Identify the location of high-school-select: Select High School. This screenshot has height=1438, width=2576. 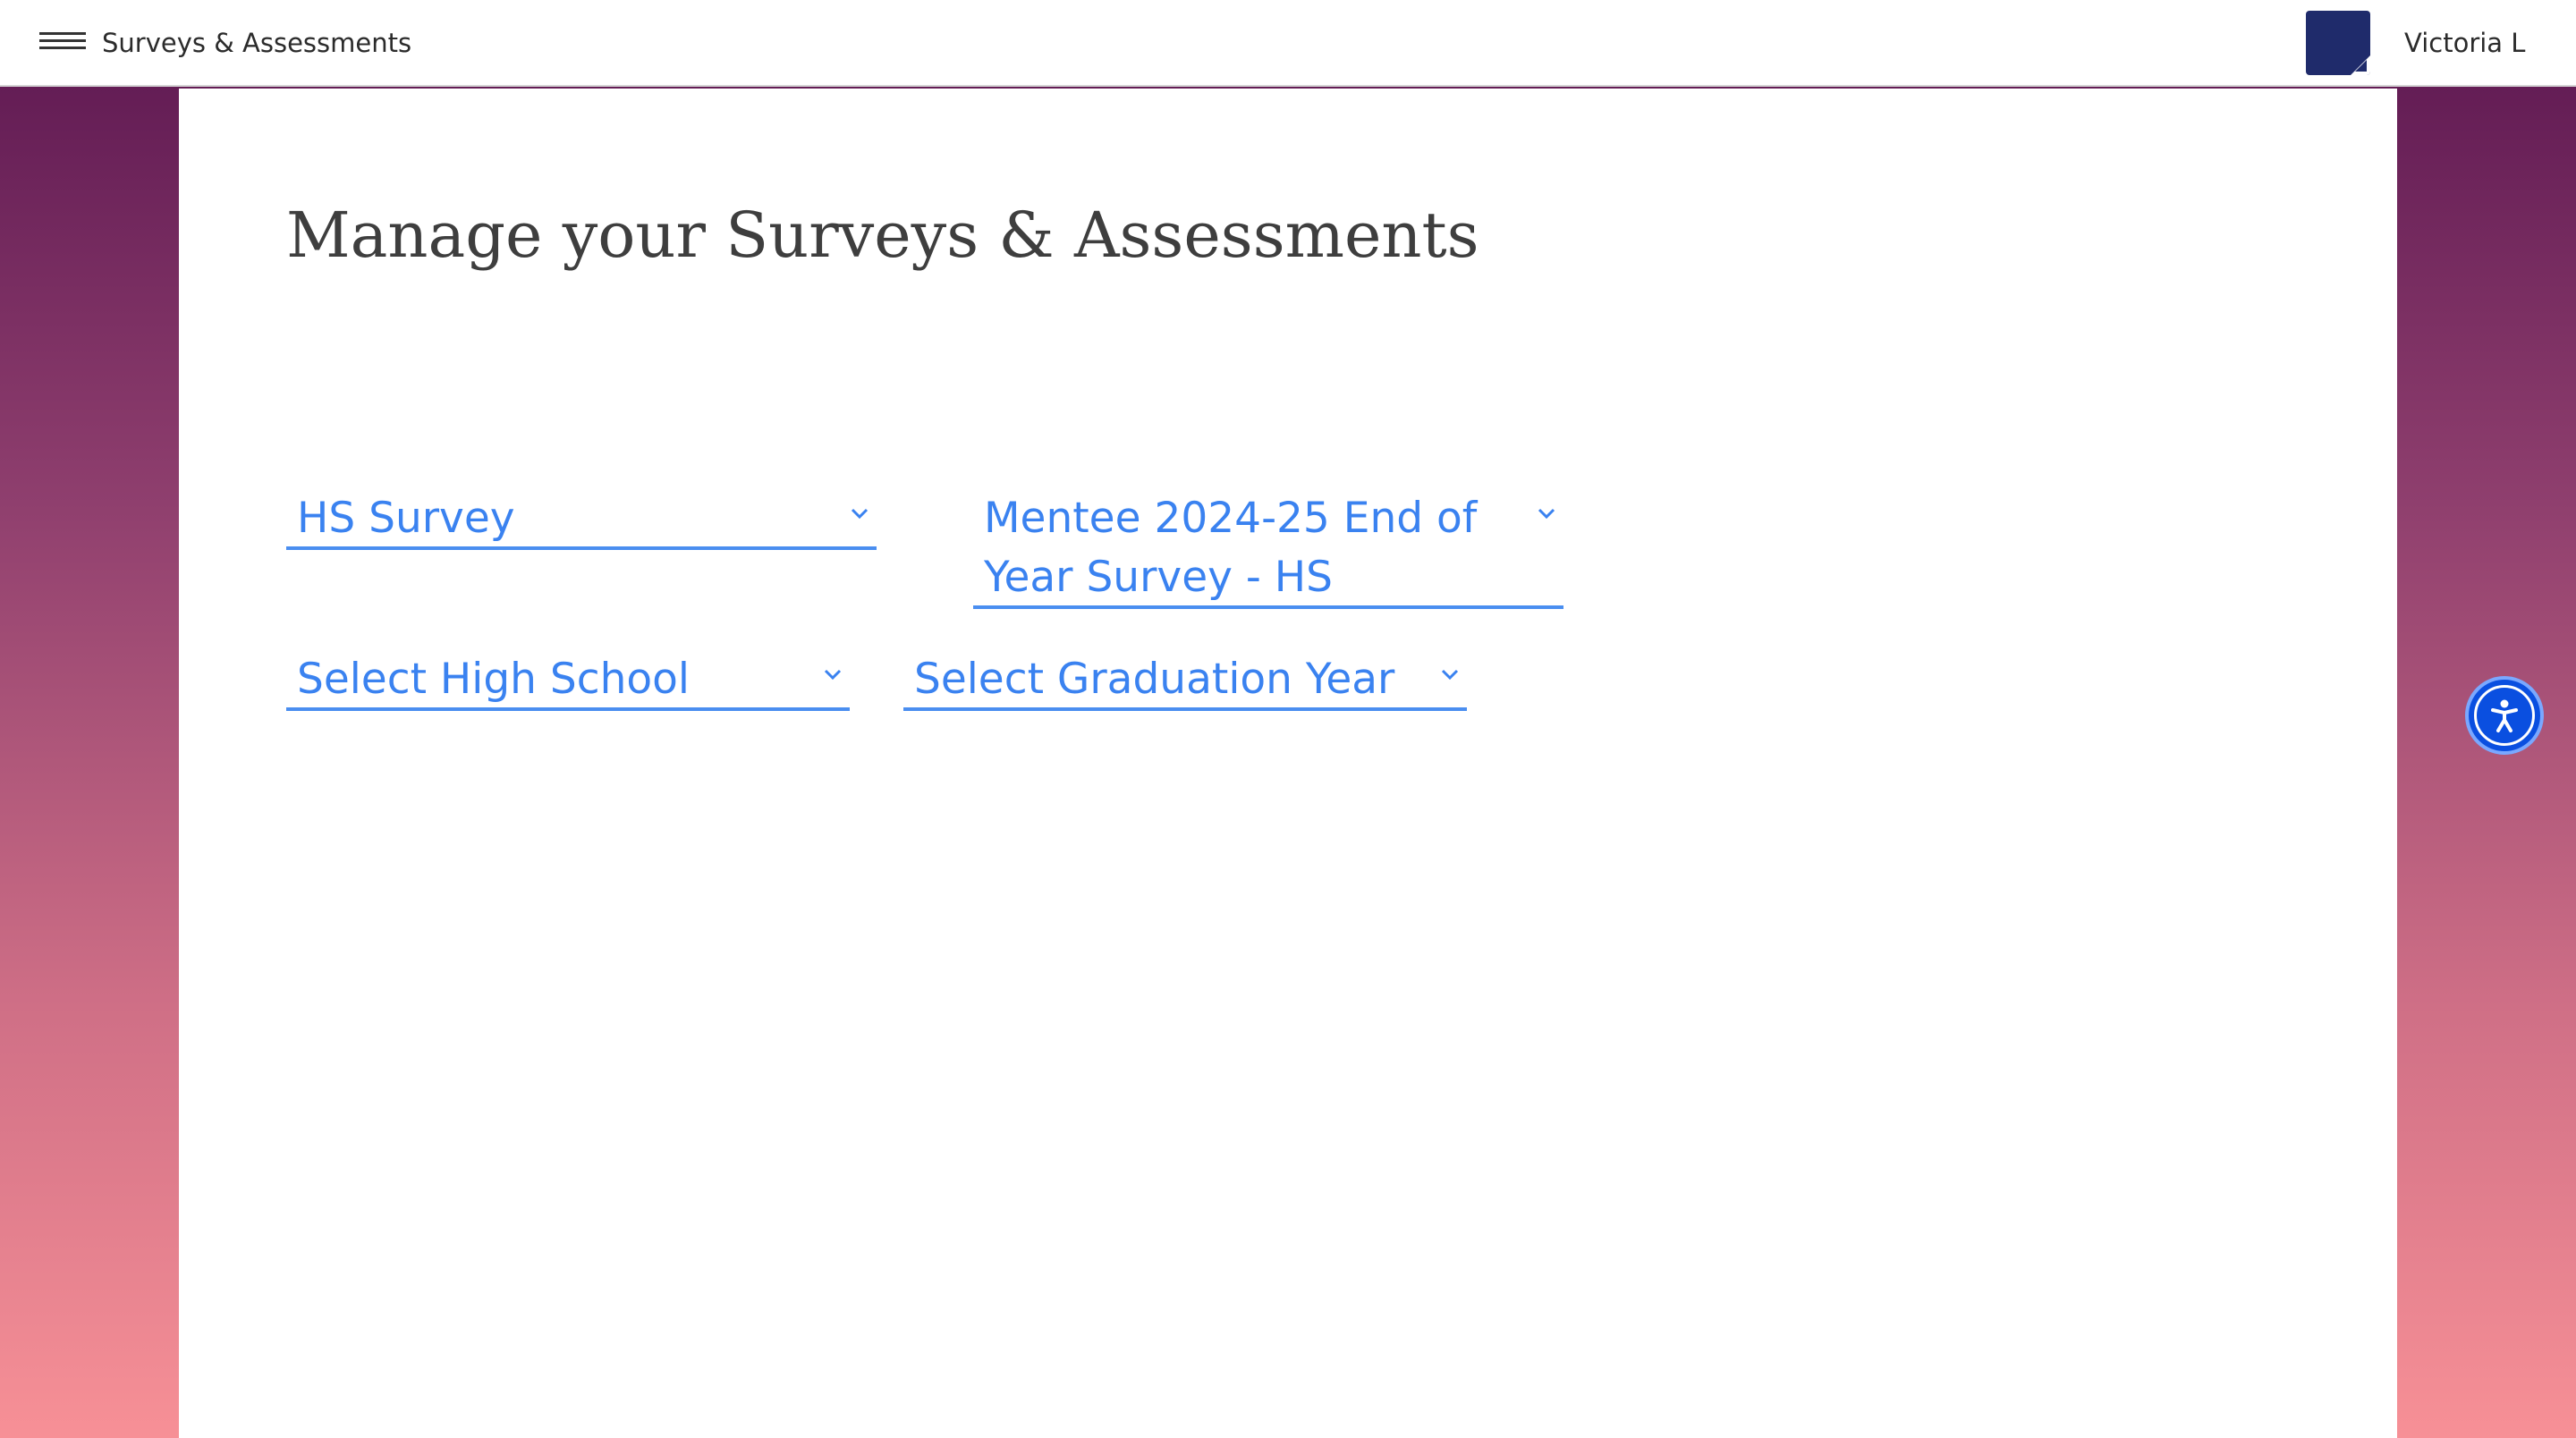
(568, 680).